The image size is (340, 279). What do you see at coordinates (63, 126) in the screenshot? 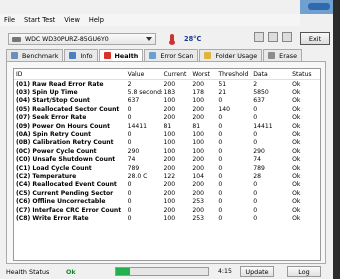
I see `cell-id: (09) Power On Hours Count` at bounding box center [63, 126].